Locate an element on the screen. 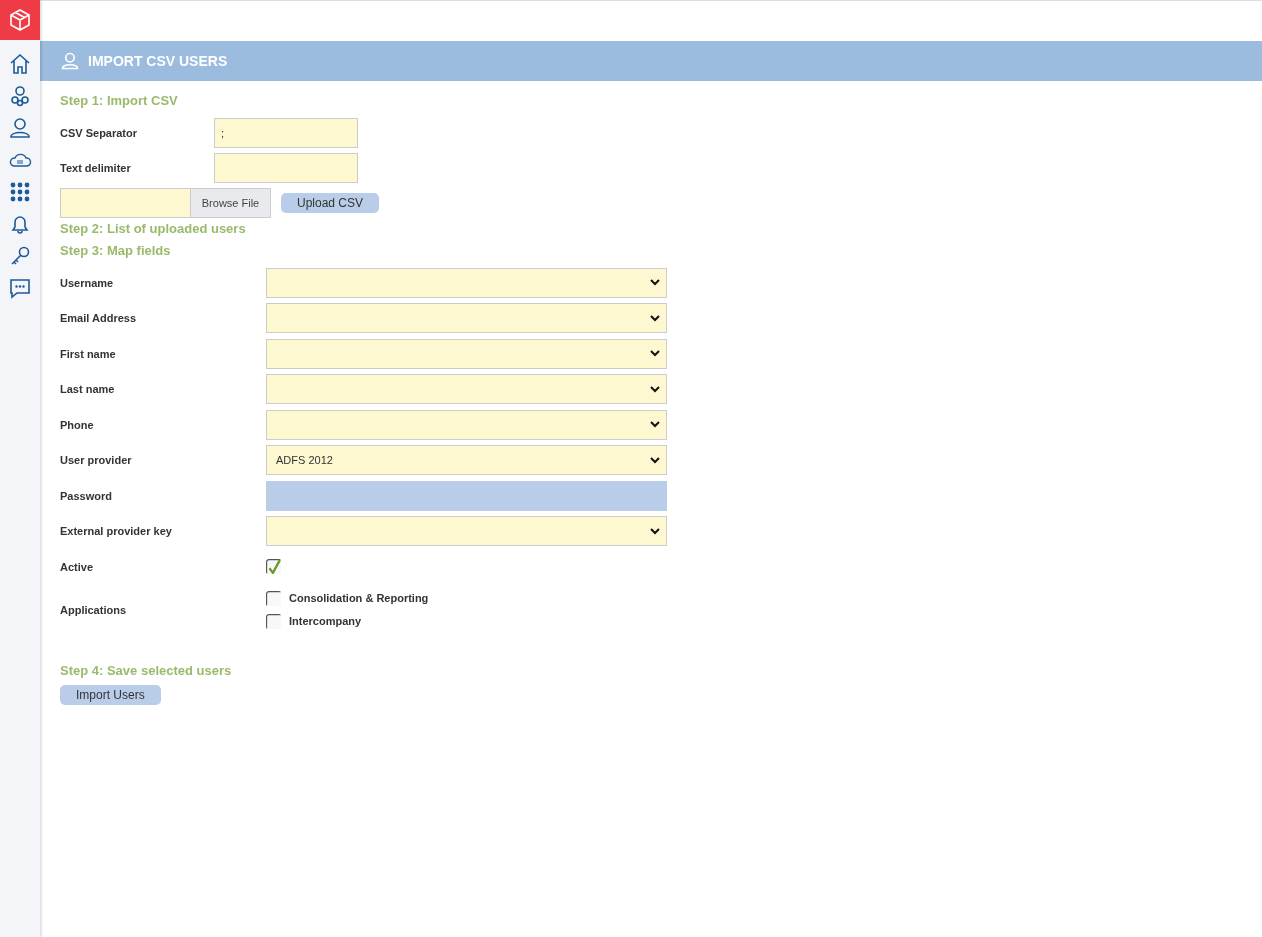  field-label: Last name is located at coordinates (88, 389).